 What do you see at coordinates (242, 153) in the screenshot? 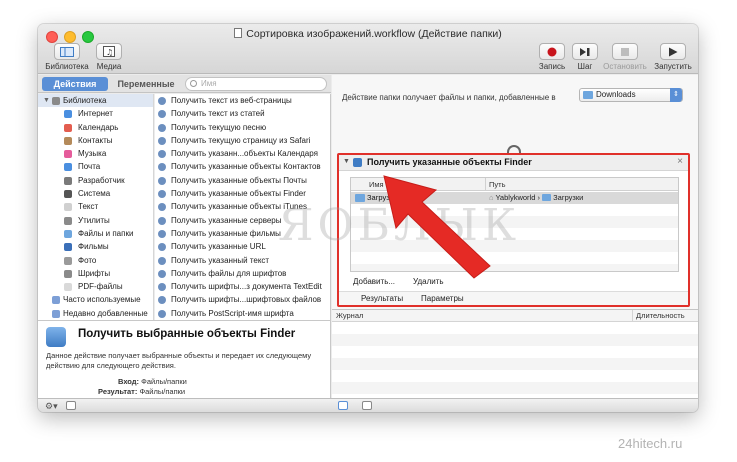
I see `action-list-item: Получить указанн...объекты Календаря` at bounding box center [242, 153].